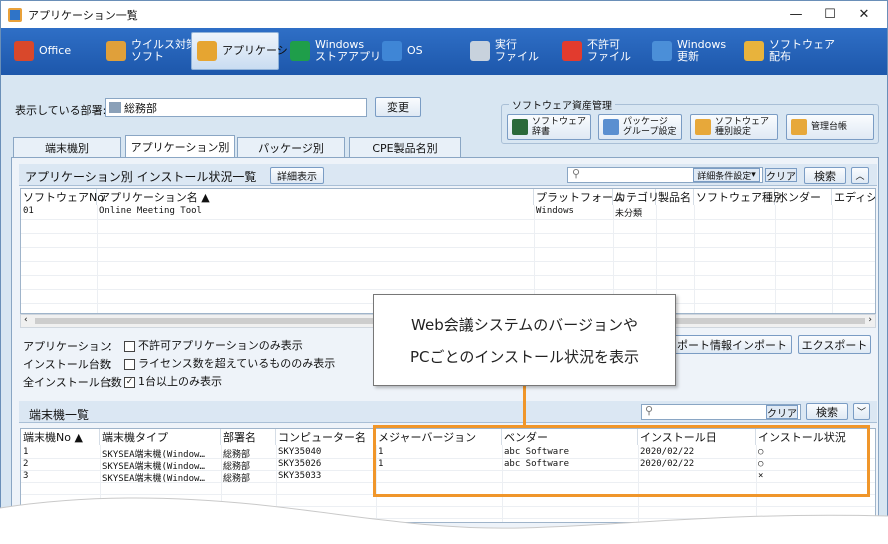  Describe the element at coordinates (524, 357) in the screenshot. I see `callout-line2: PCごとのインストール状況を表示` at that location.